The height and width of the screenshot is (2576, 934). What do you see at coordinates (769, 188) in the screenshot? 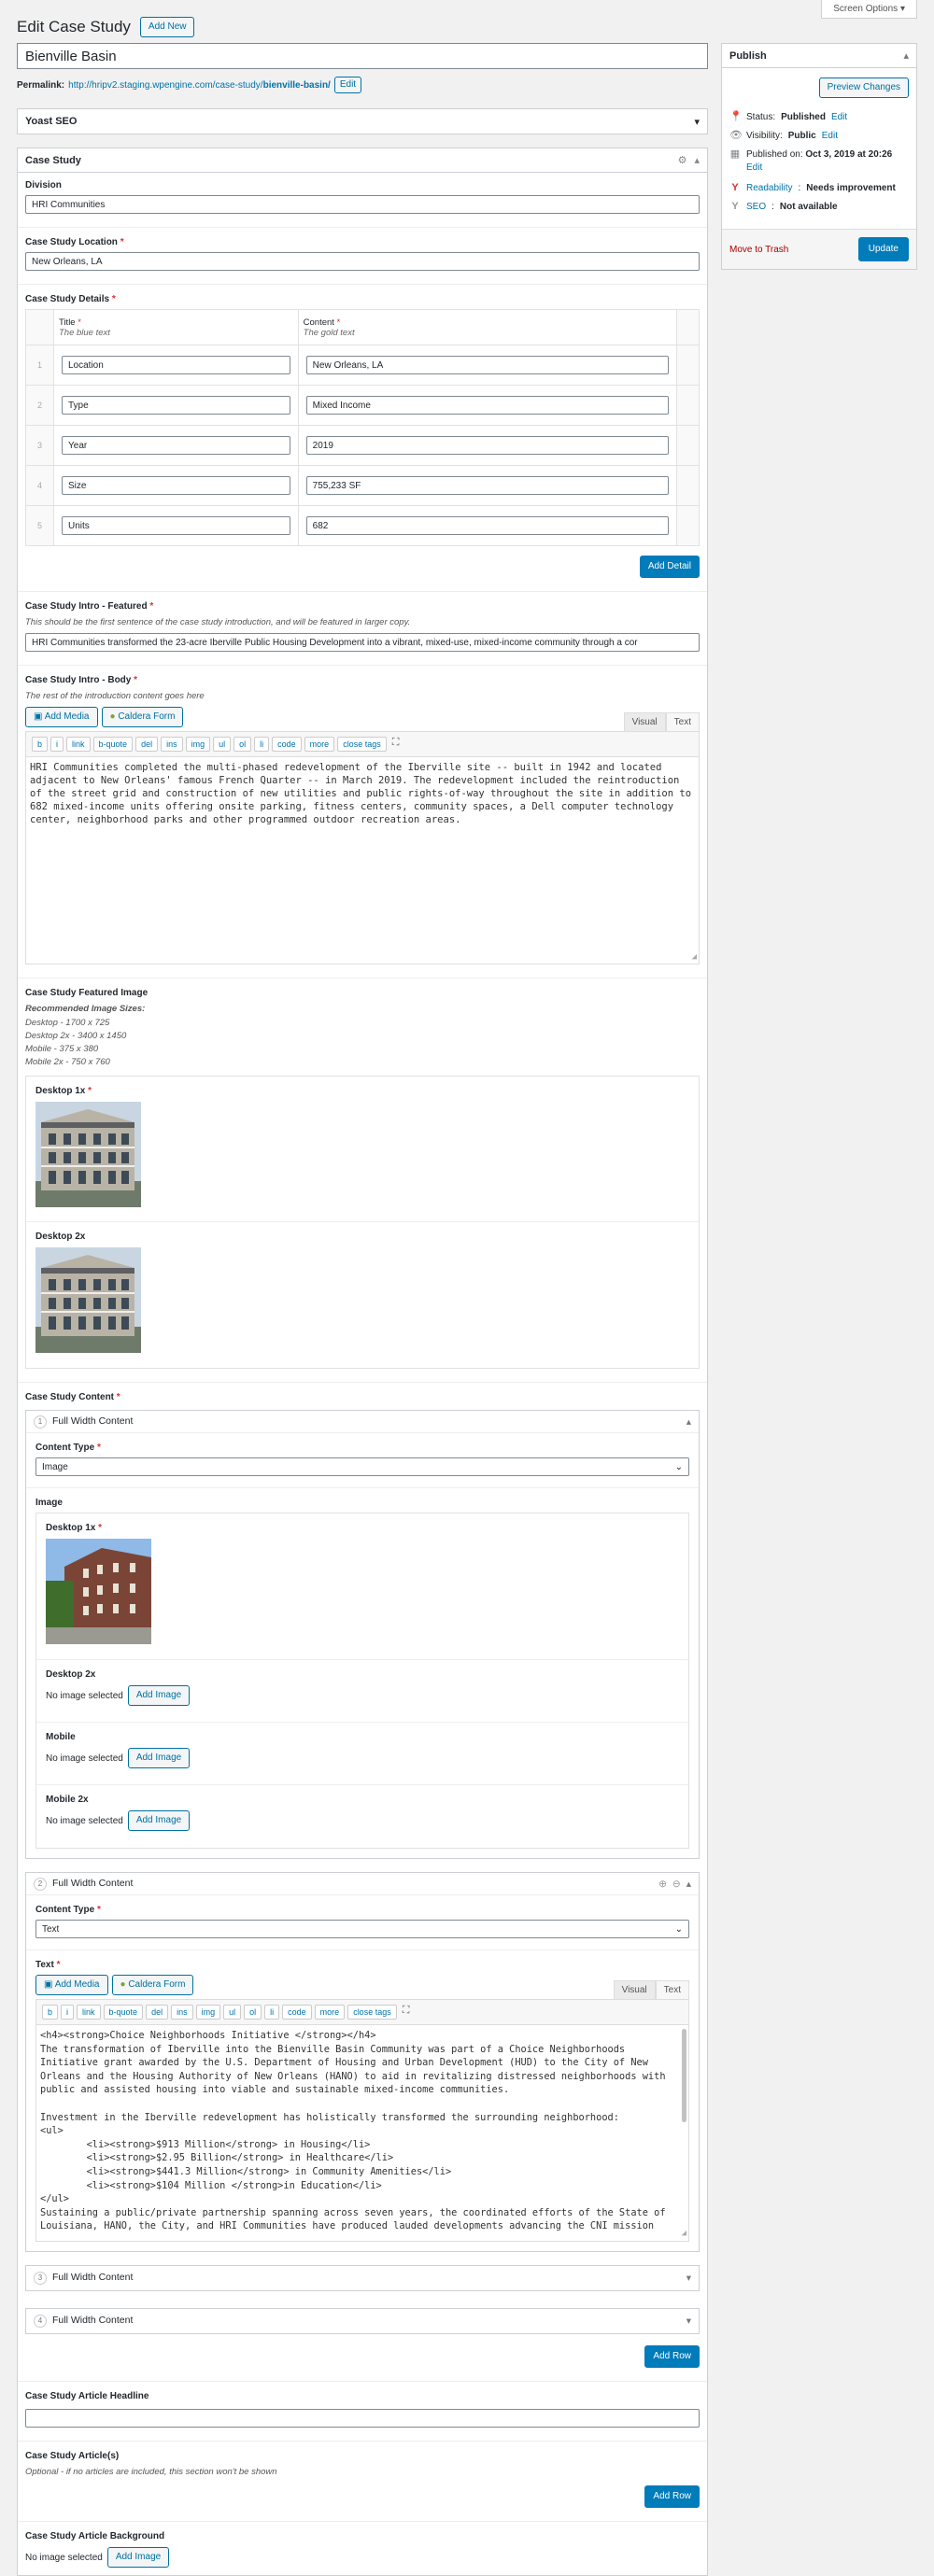
I see `readability-link: Readability` at bounding box center [769, 188].